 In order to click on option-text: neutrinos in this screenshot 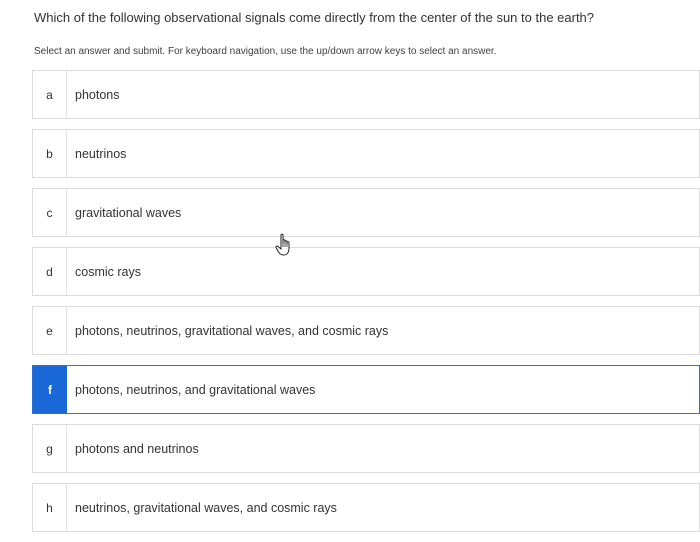, I will do `click(101, 153)`.